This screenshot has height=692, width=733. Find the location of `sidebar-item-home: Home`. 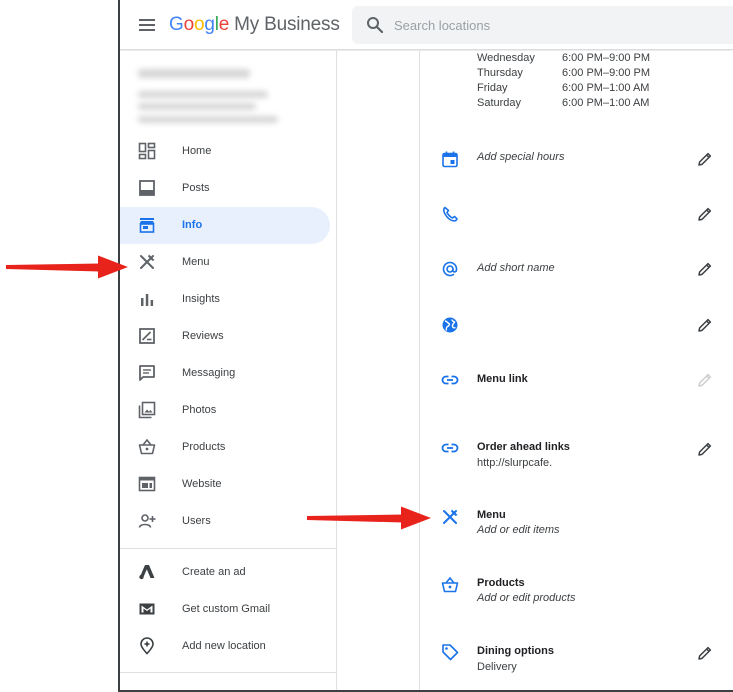

sidebar-item-home: Home is located at coordinates (225, 151).